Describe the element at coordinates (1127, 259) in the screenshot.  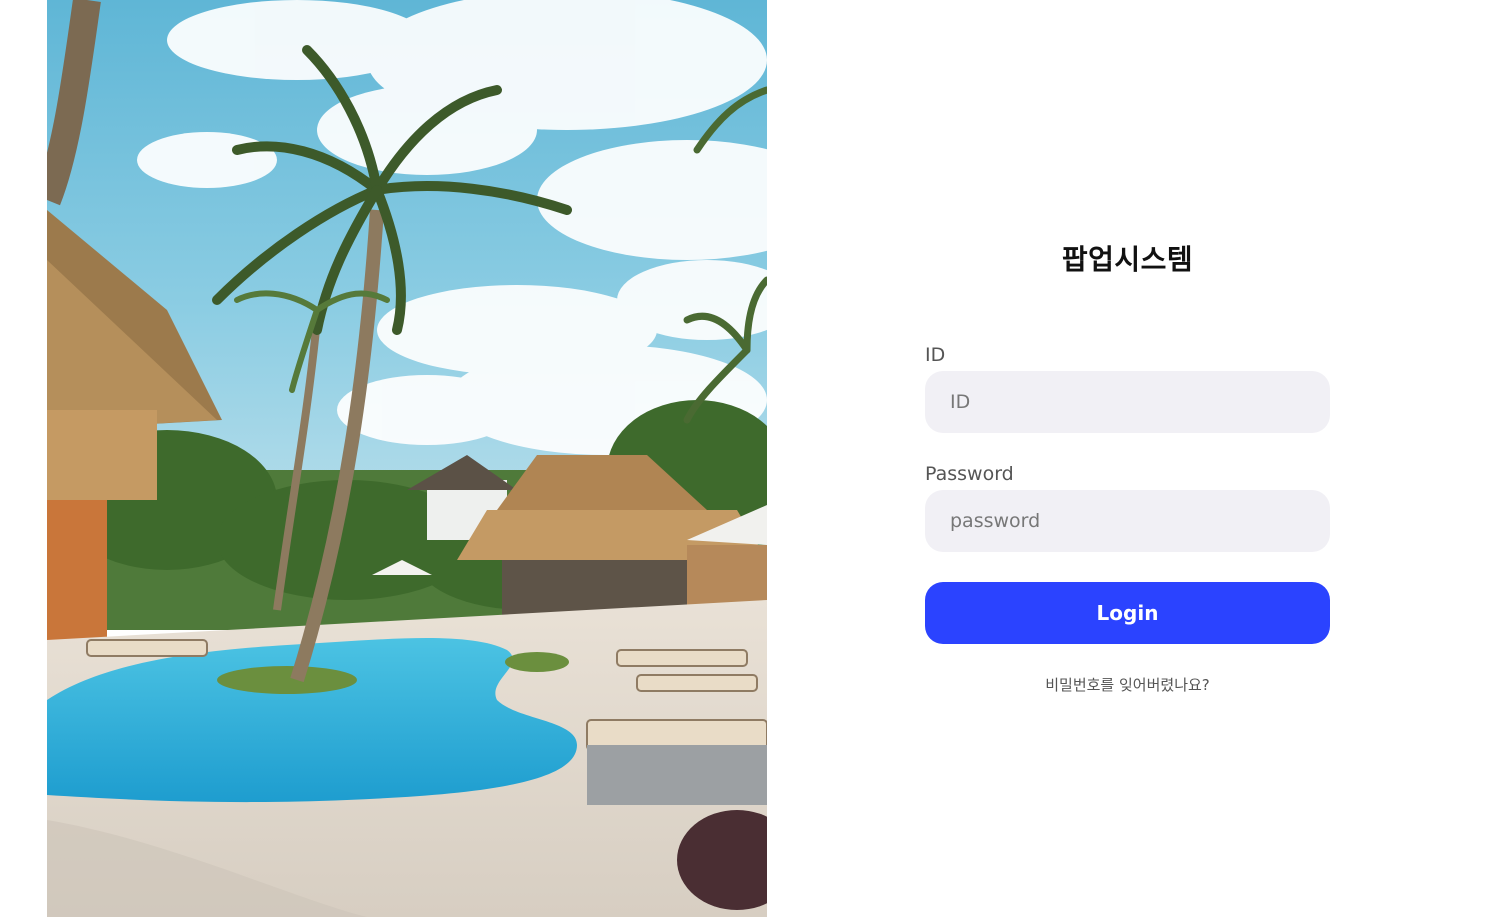
I see `page-title: 팝업시스템` at that location.